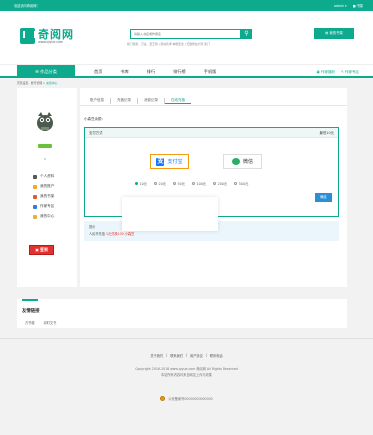  Describe the element at coordinates (156, 355) in the screenshot. I see `footer-link-about: 关于我们` at that location.